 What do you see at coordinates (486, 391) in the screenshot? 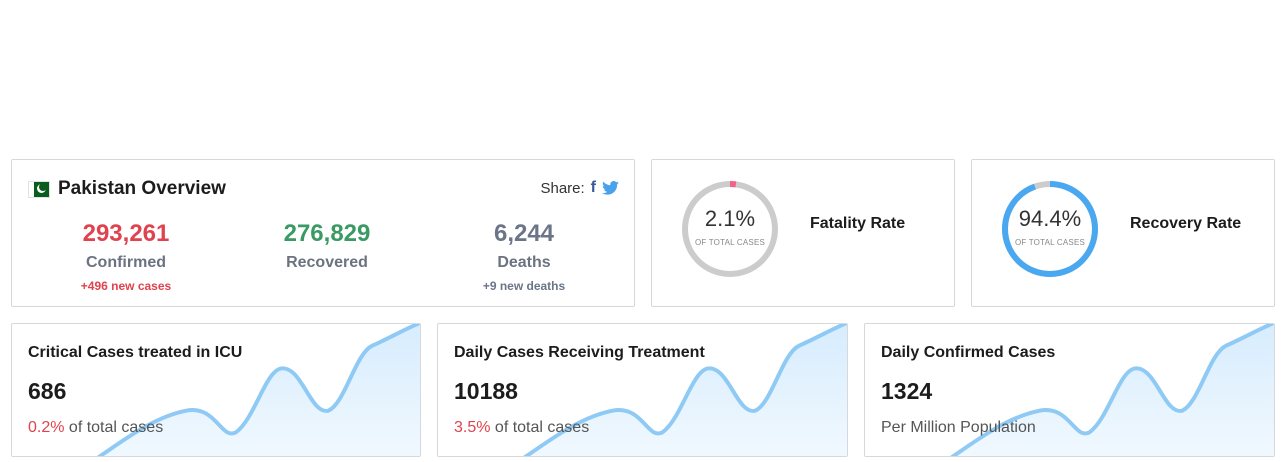
I see `treatment-value: 10188` at bounding box center [486, 391].